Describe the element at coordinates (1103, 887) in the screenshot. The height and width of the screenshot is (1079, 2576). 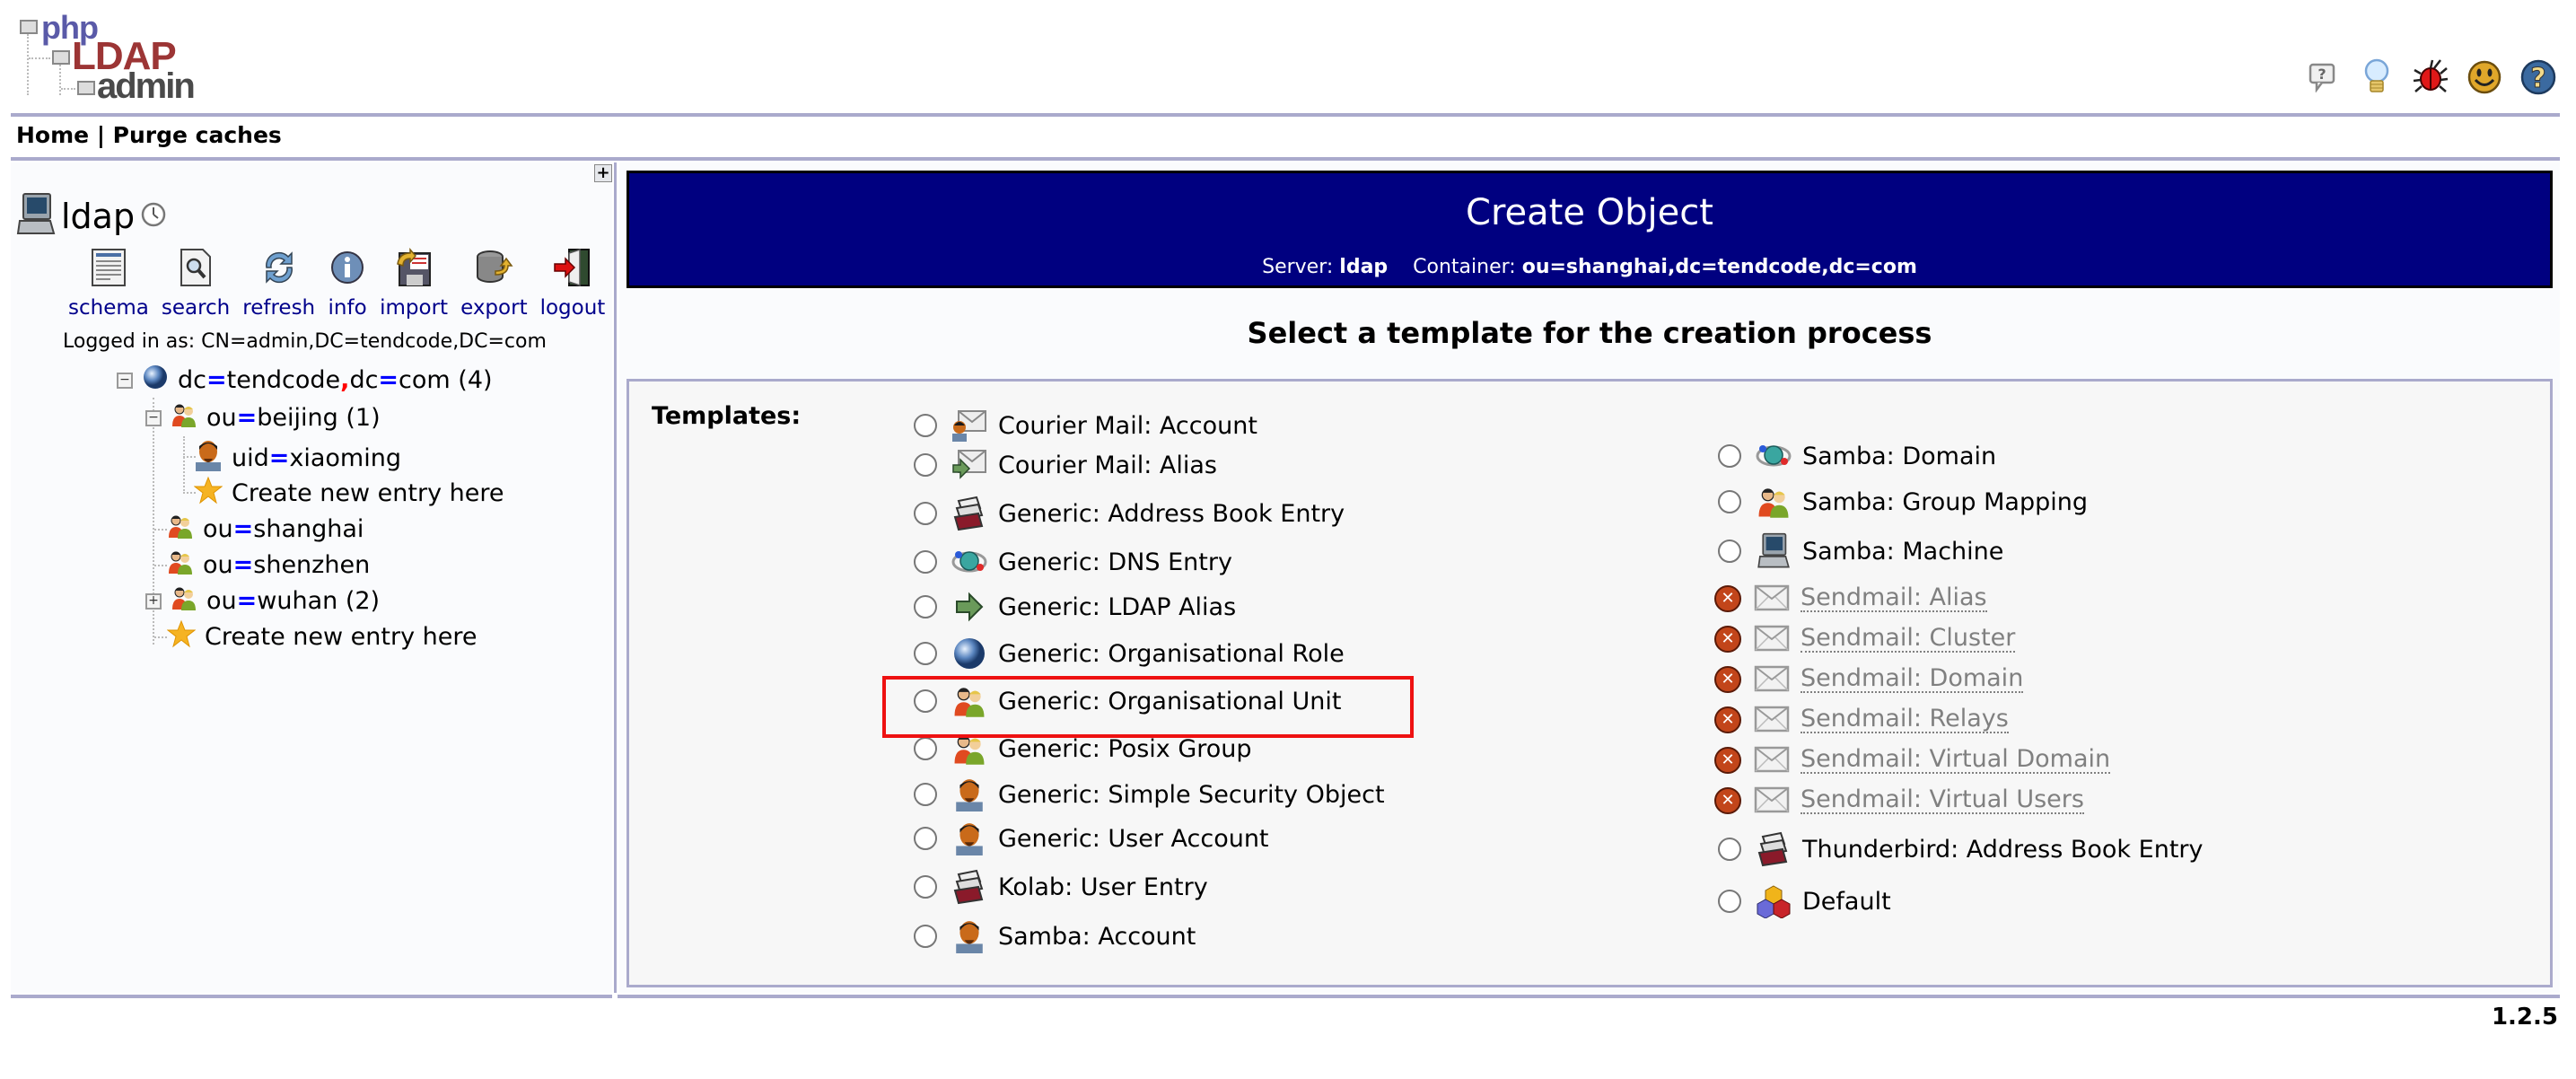
I see `template-label: Kolab: User Entry` at that location.